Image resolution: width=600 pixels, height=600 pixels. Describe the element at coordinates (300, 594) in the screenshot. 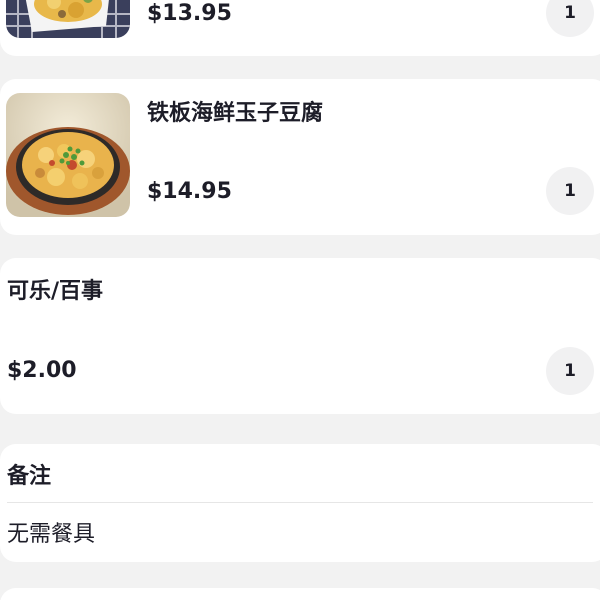

I see `next-card` at that location.